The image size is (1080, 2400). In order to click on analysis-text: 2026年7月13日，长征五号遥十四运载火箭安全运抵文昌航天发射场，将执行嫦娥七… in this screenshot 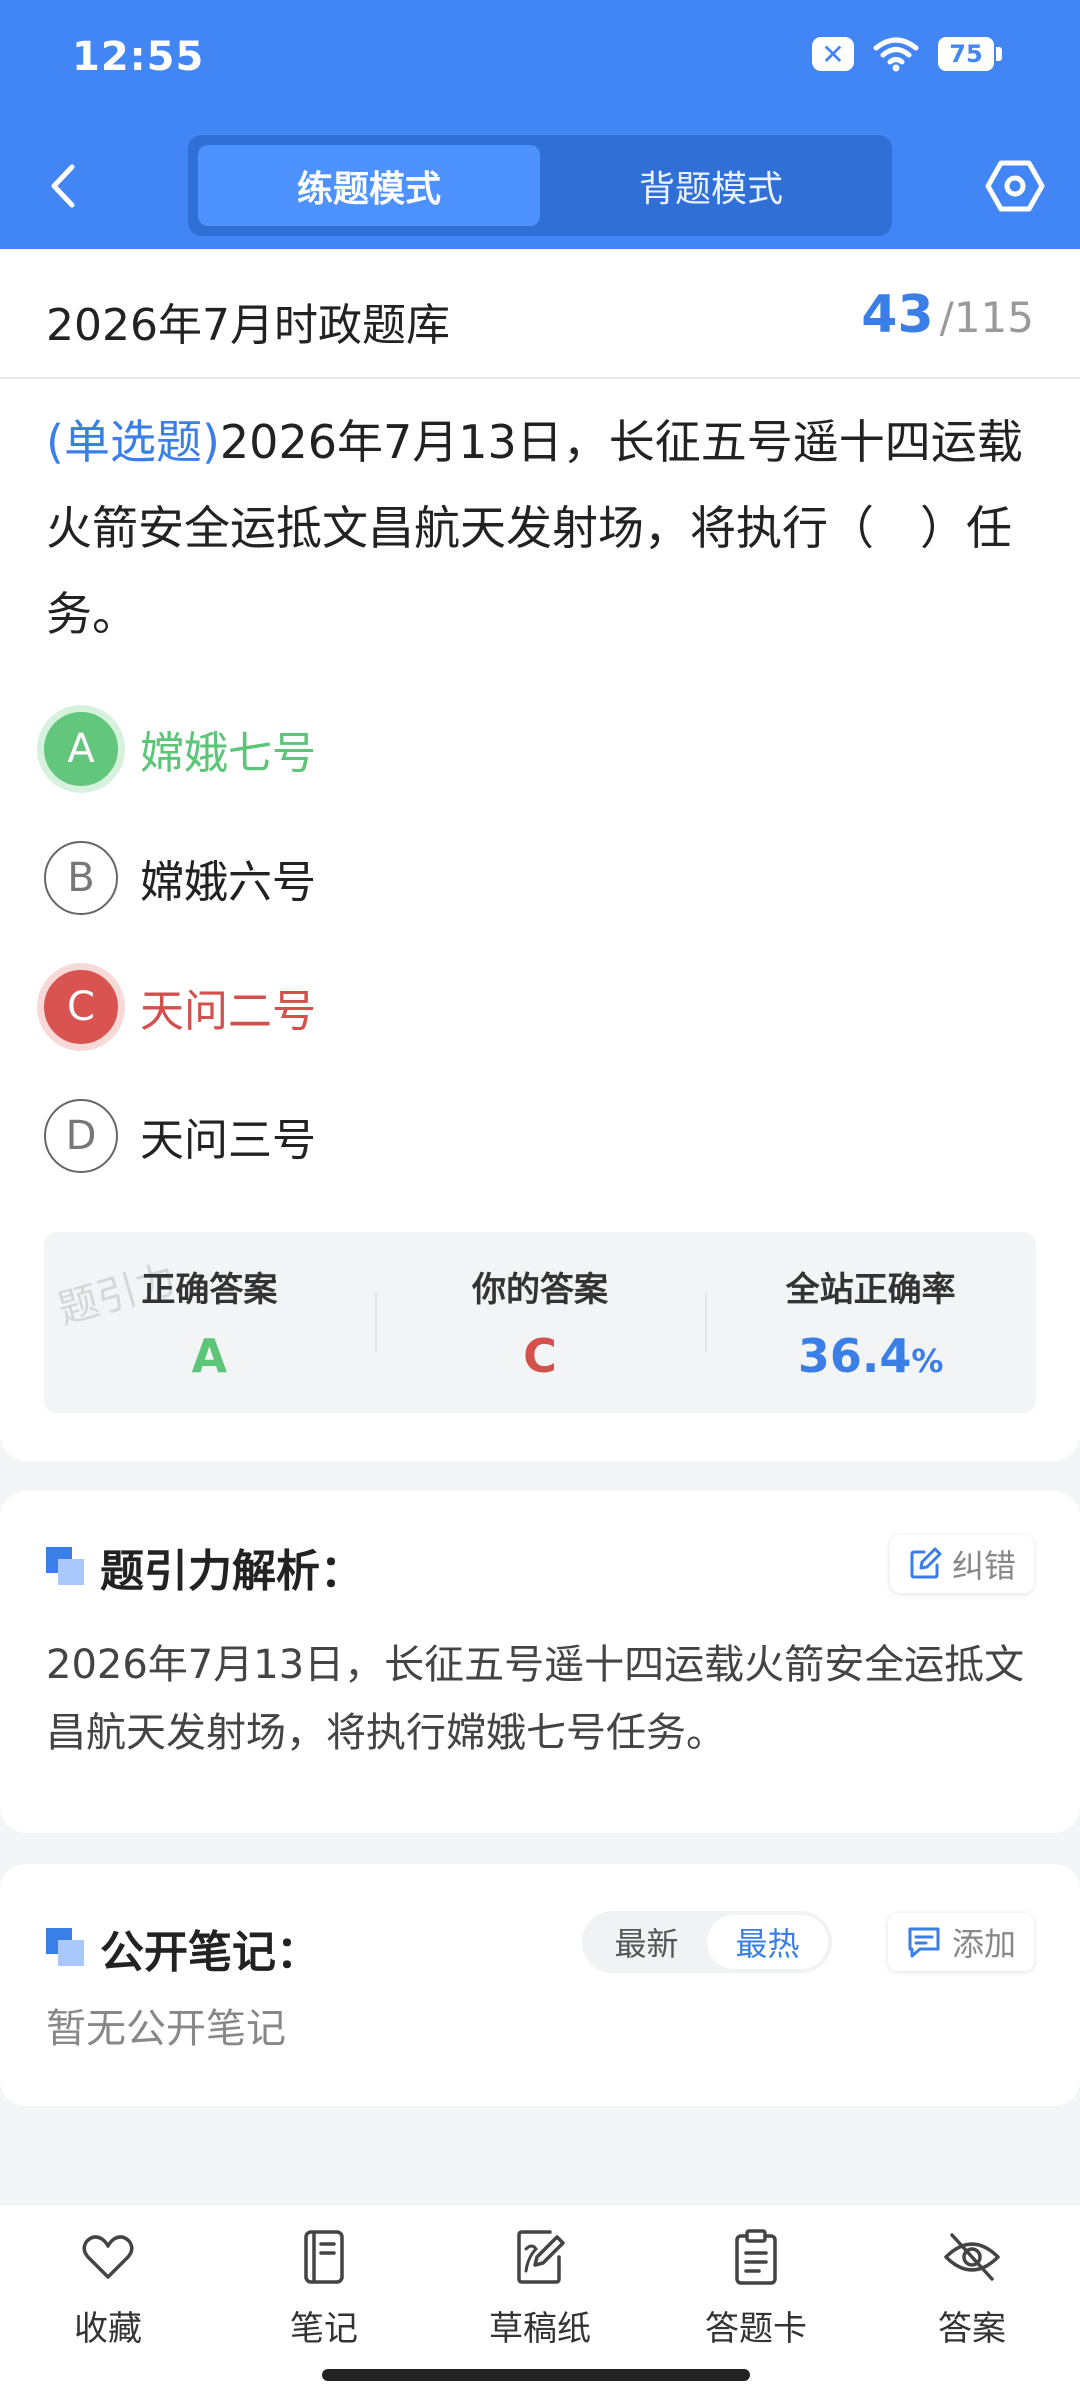, I will do `click(535, 1699)`.